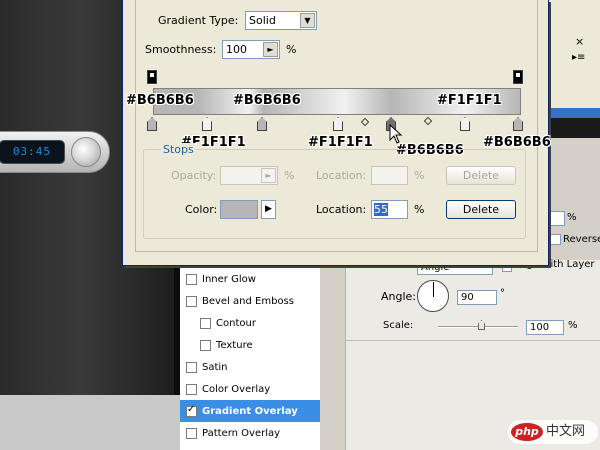 The image size is (600, 450). I want to click on chevron-down-icon: ▼, so click(307, 20).